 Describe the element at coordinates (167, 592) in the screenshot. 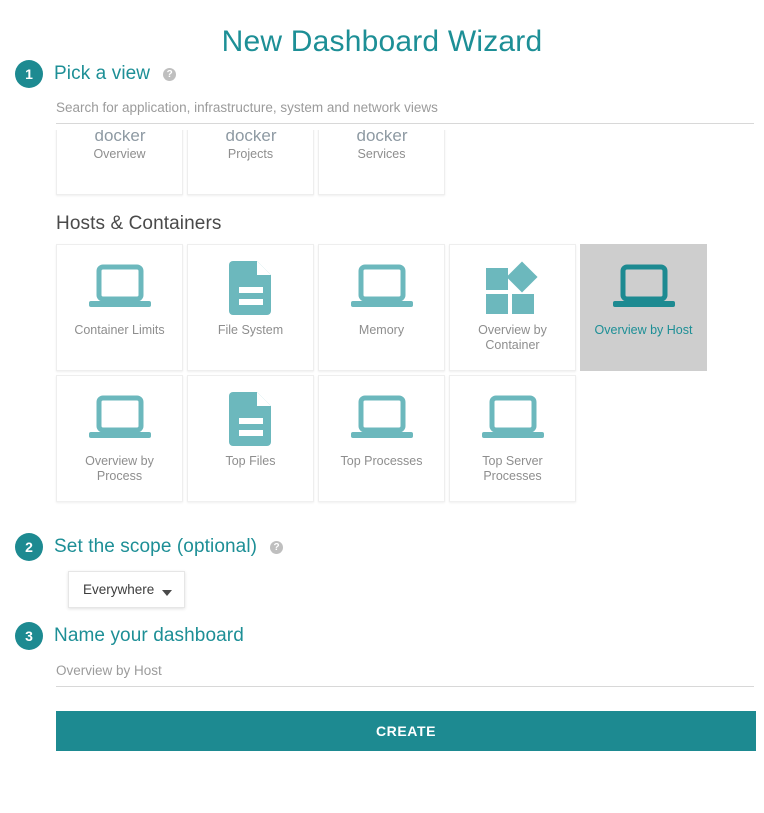

I see `chevron-down-icon` at that location.